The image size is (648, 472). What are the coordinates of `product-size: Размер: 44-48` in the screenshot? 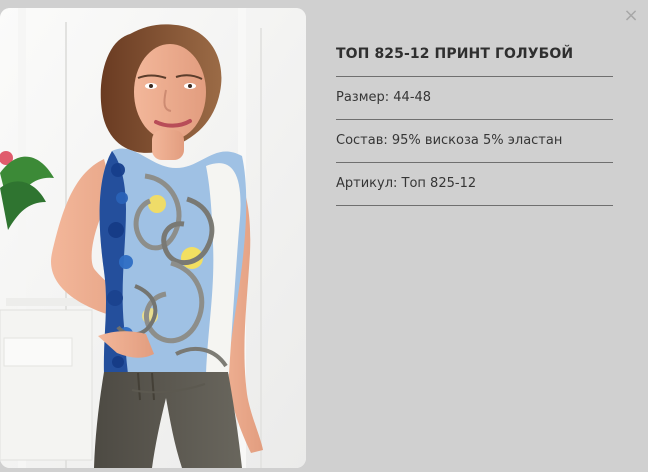 It's located at (474, 98).